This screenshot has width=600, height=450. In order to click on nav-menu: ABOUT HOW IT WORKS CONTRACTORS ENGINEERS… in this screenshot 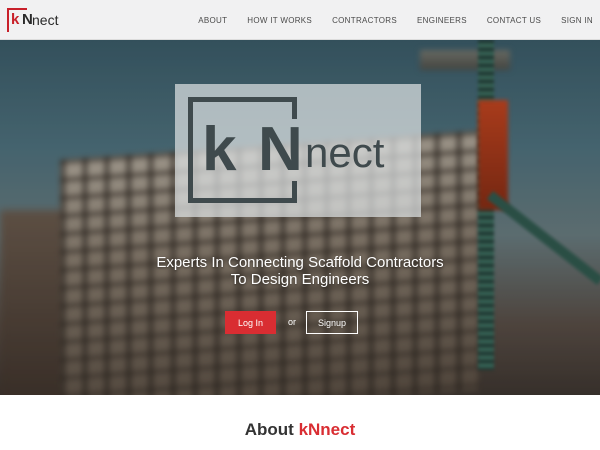, I will do `click(385, 20)`.